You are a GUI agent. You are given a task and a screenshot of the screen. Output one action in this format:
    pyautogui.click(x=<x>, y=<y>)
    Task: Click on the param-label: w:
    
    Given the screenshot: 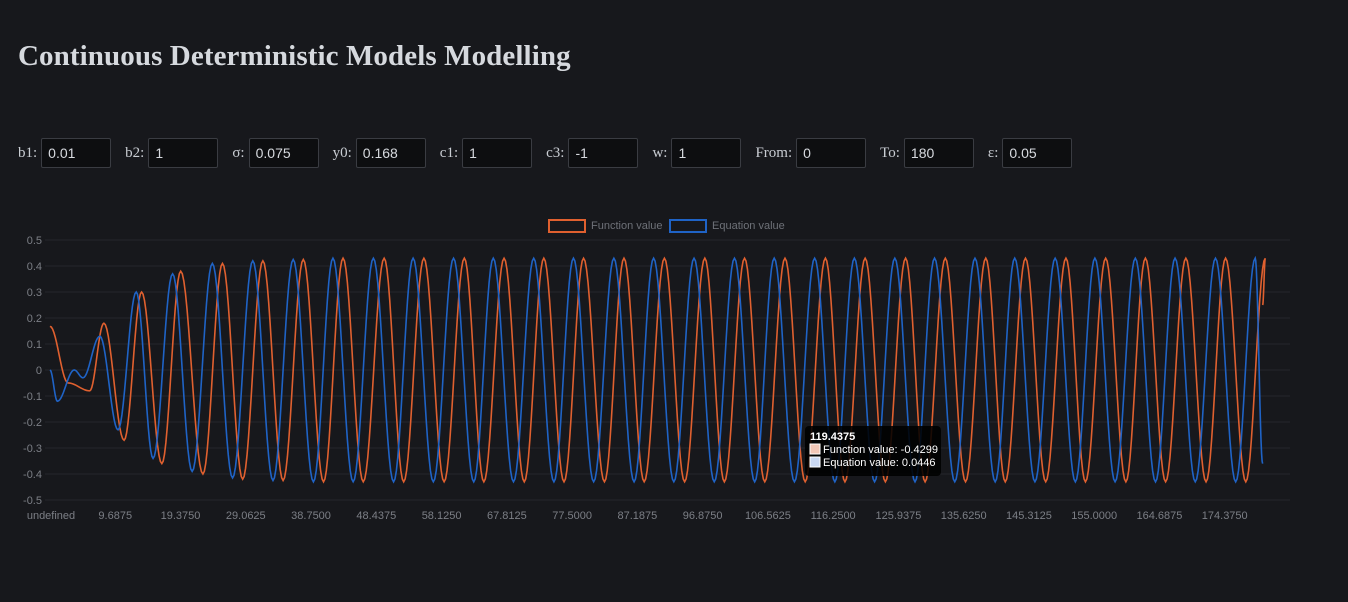 What is the action you would take?
    pyautogui.click(x=660, y=152)
    